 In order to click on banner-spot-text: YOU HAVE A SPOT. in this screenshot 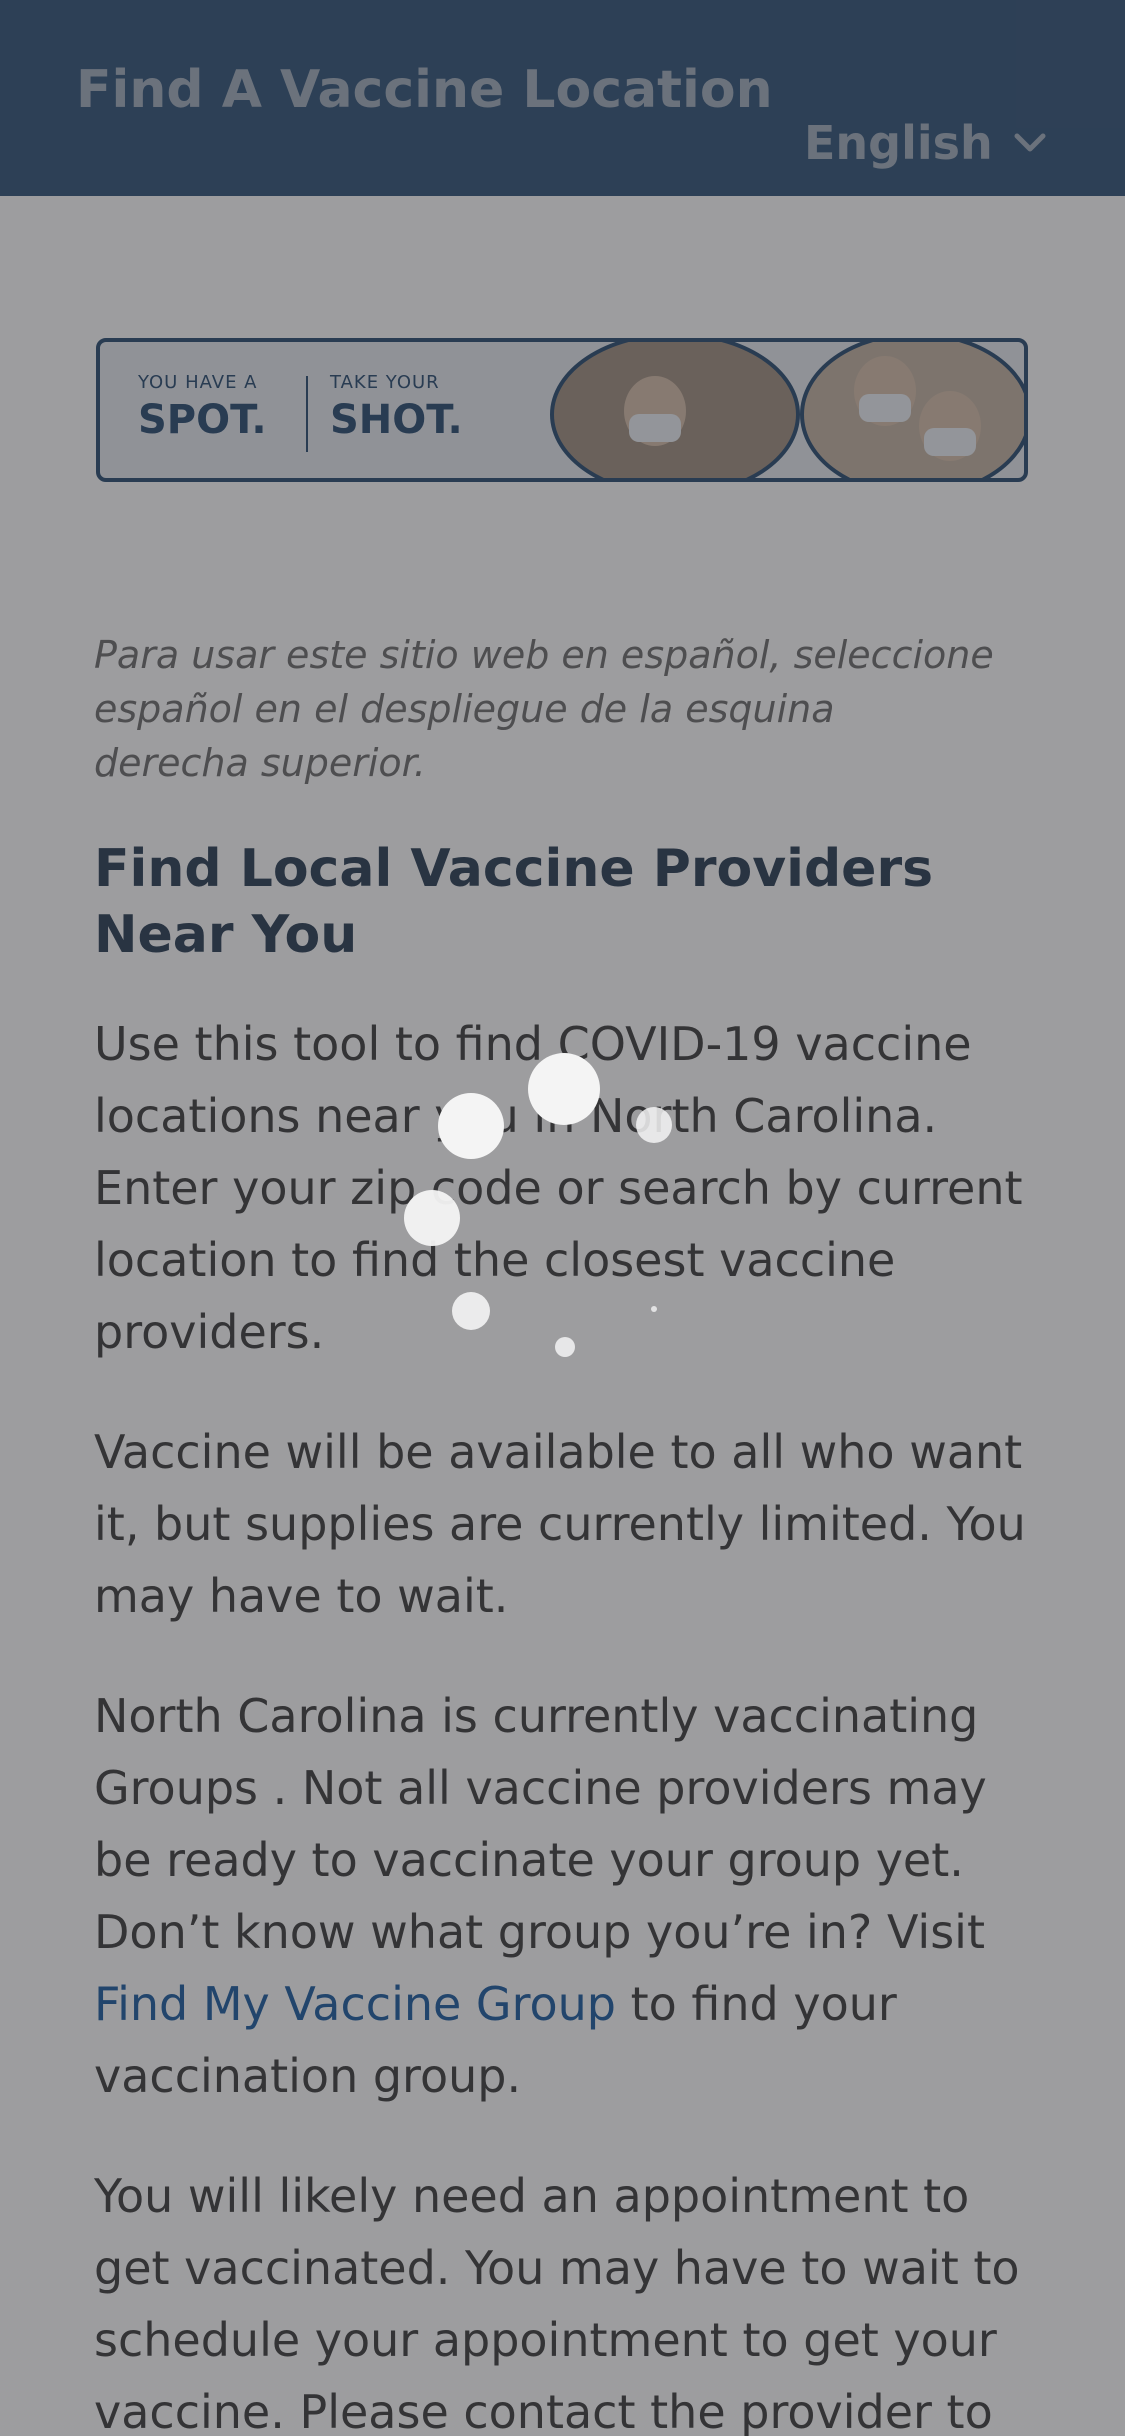, I will do `click(202, 407)`.